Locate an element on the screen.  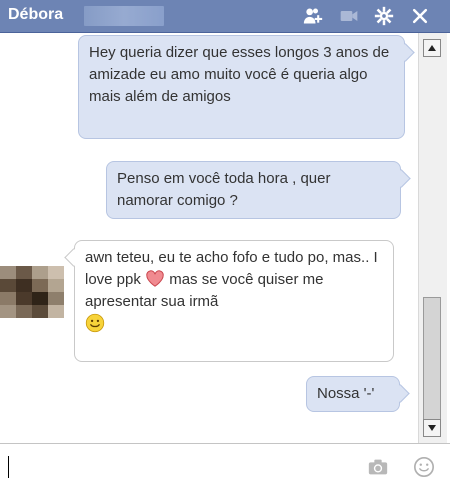
smiley-icon is located at coordinates (95, 323).